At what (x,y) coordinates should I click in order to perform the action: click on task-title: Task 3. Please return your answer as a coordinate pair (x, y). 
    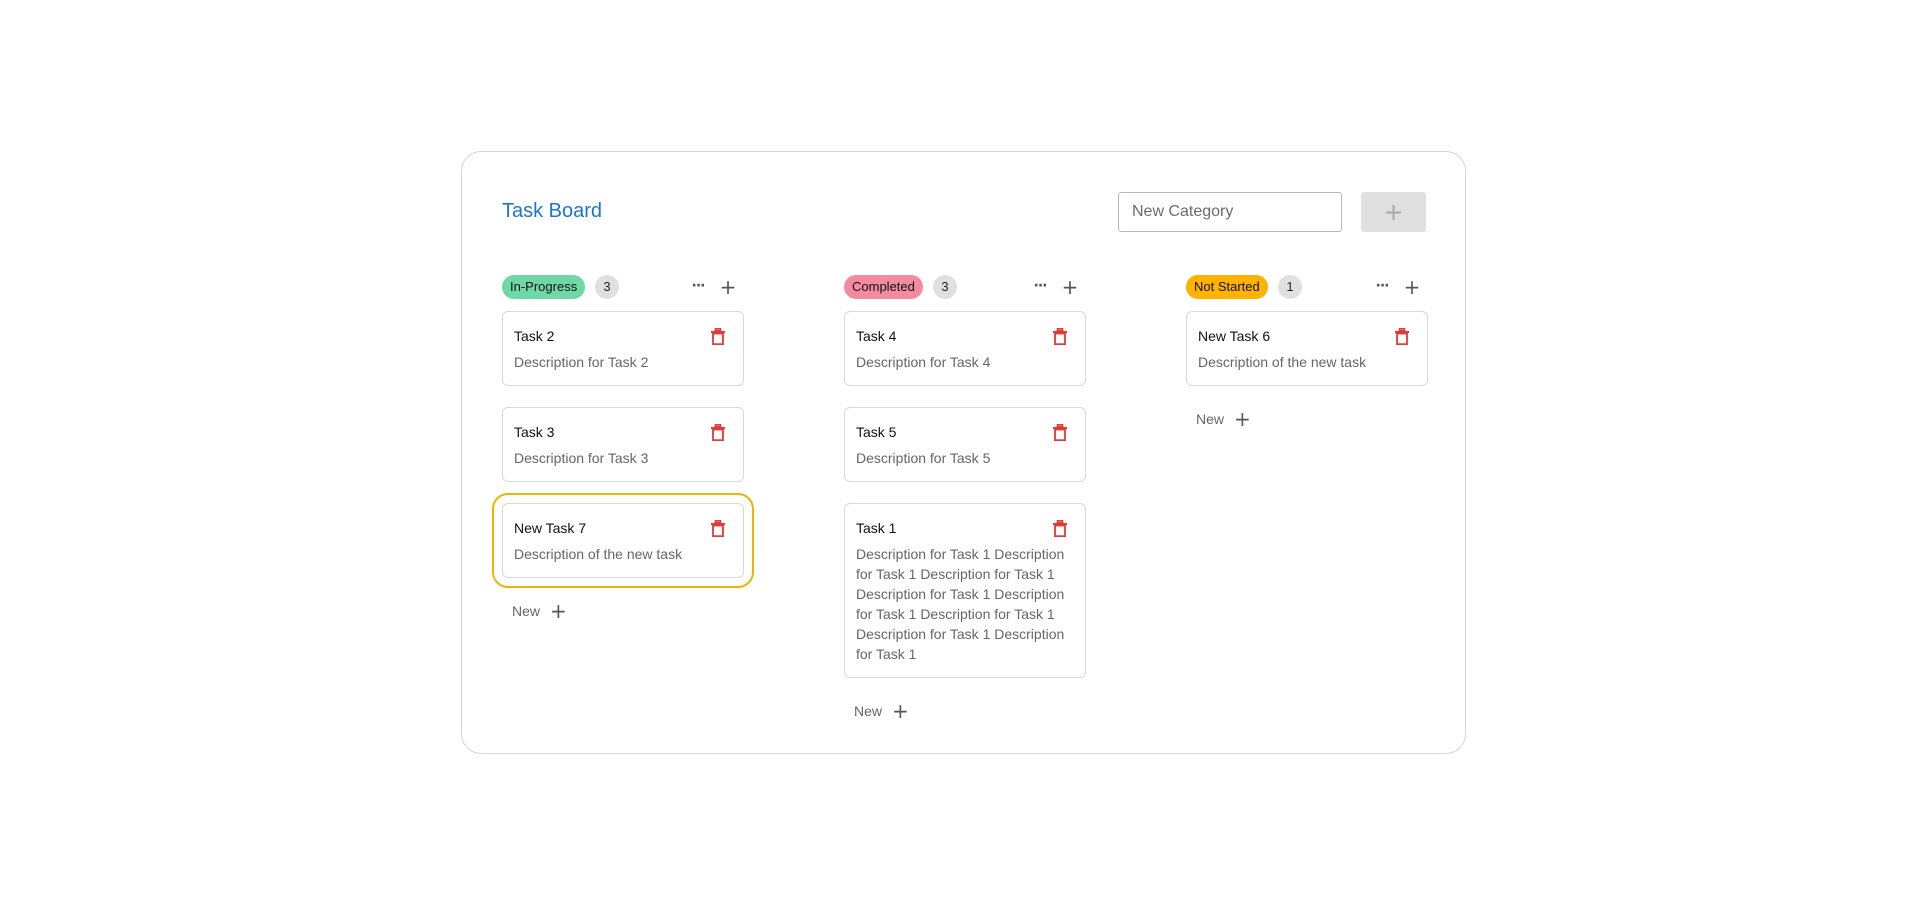
    Looking at the image, I should click on (534, 432).